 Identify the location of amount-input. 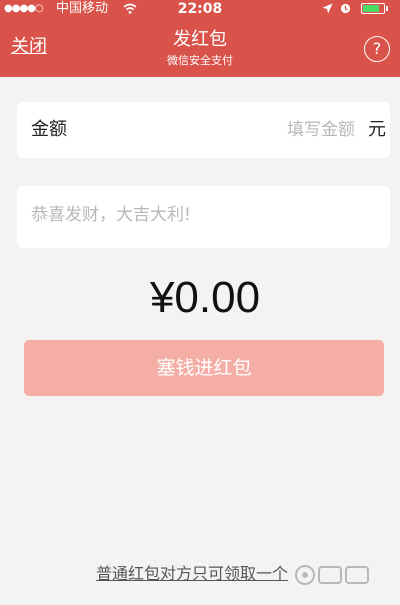
(261, 130).